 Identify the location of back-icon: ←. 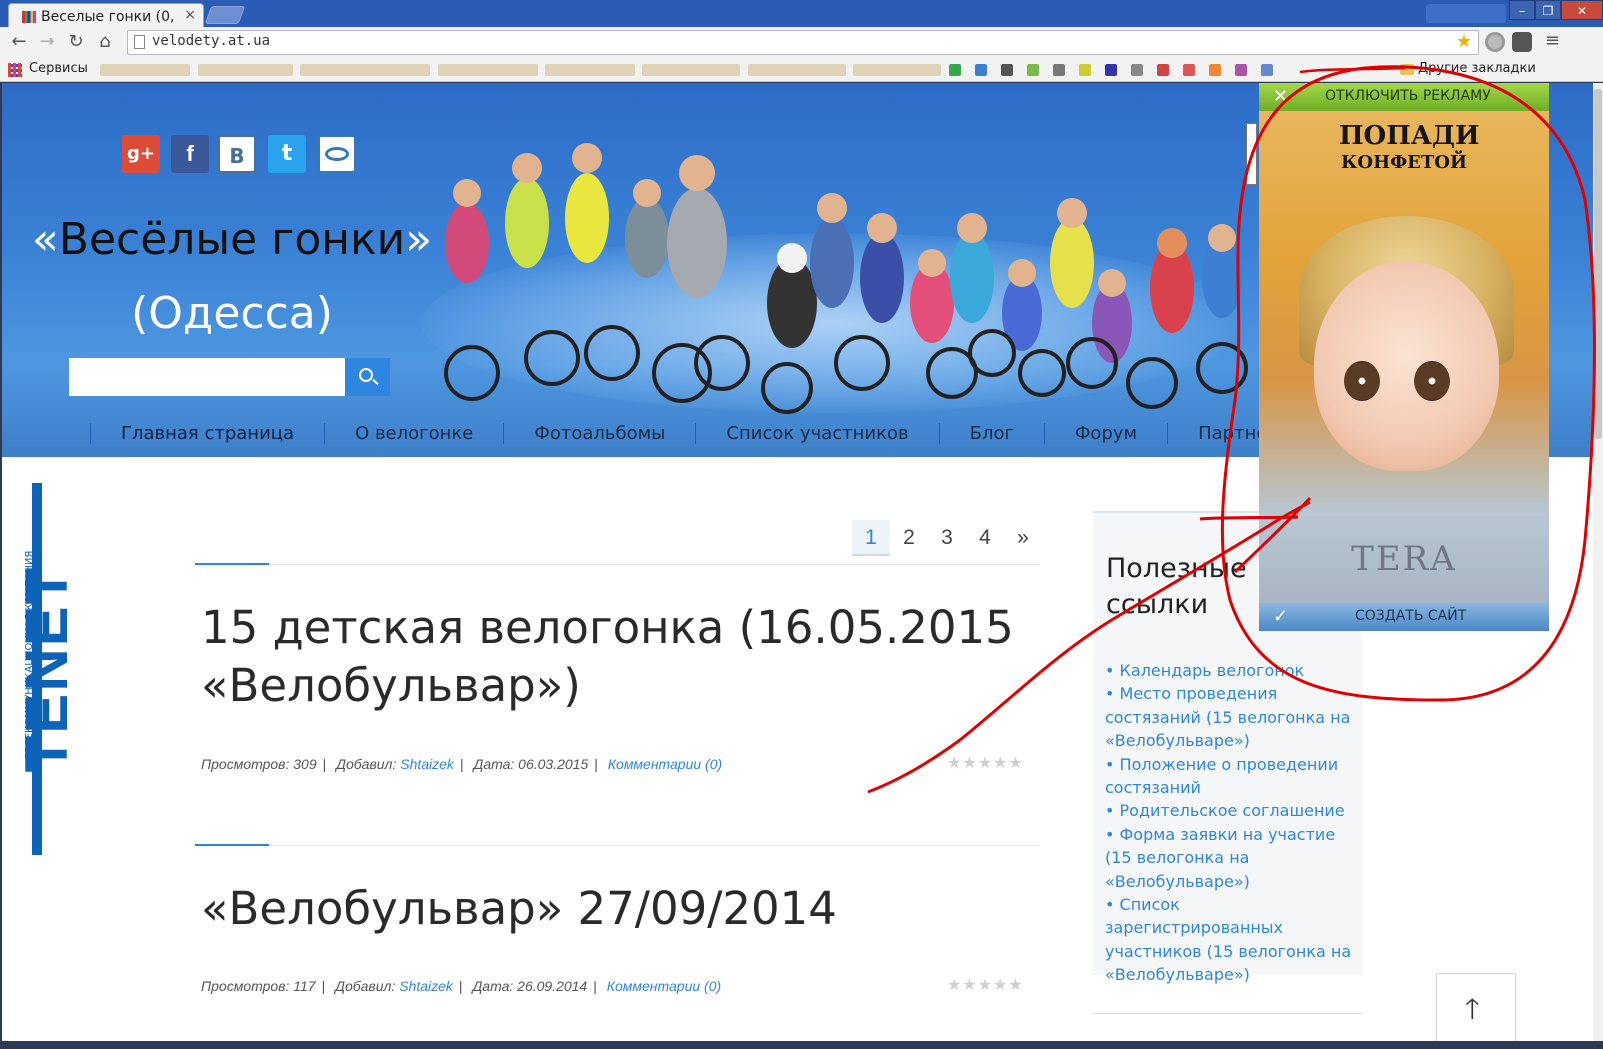
(19, 42).